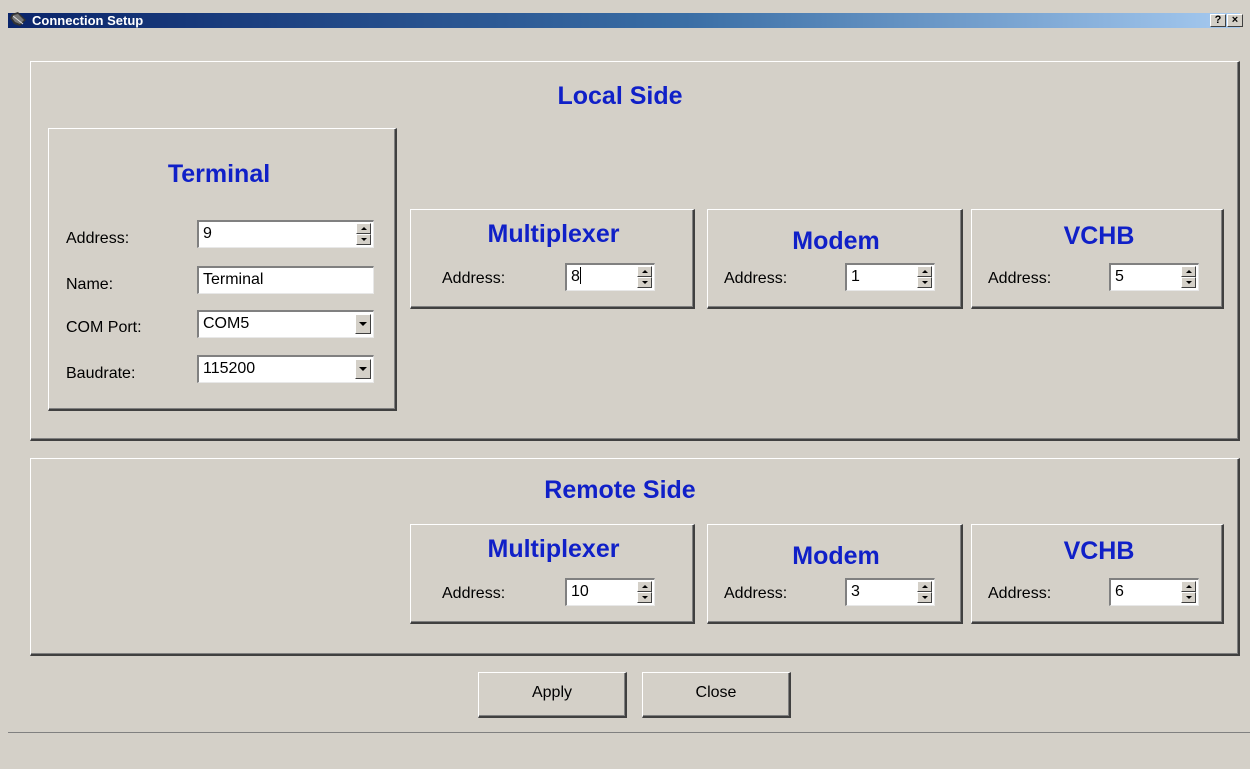 The height and width of the screenshot is (769, 1250). I want to click on terminal-address-label: Address:, so click(98, 238).